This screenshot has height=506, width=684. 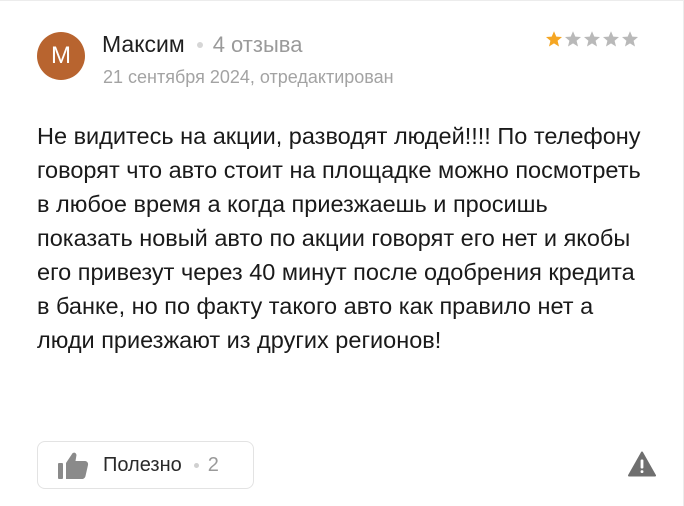 I want to click on star-filled-icon, so click(x=554, y=39).